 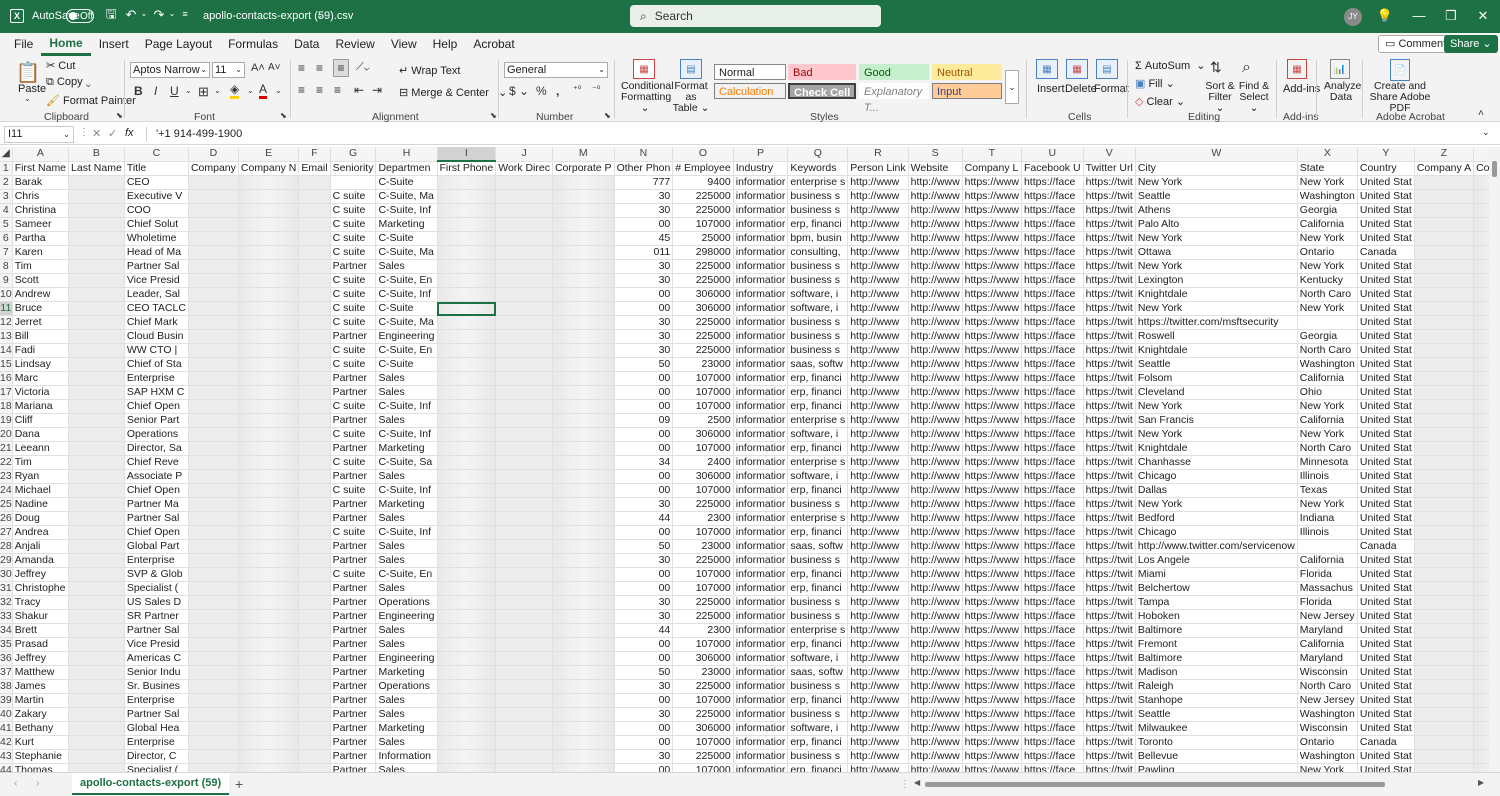 I want to click on table-cell: Texas, so click(x=1327, y=490).